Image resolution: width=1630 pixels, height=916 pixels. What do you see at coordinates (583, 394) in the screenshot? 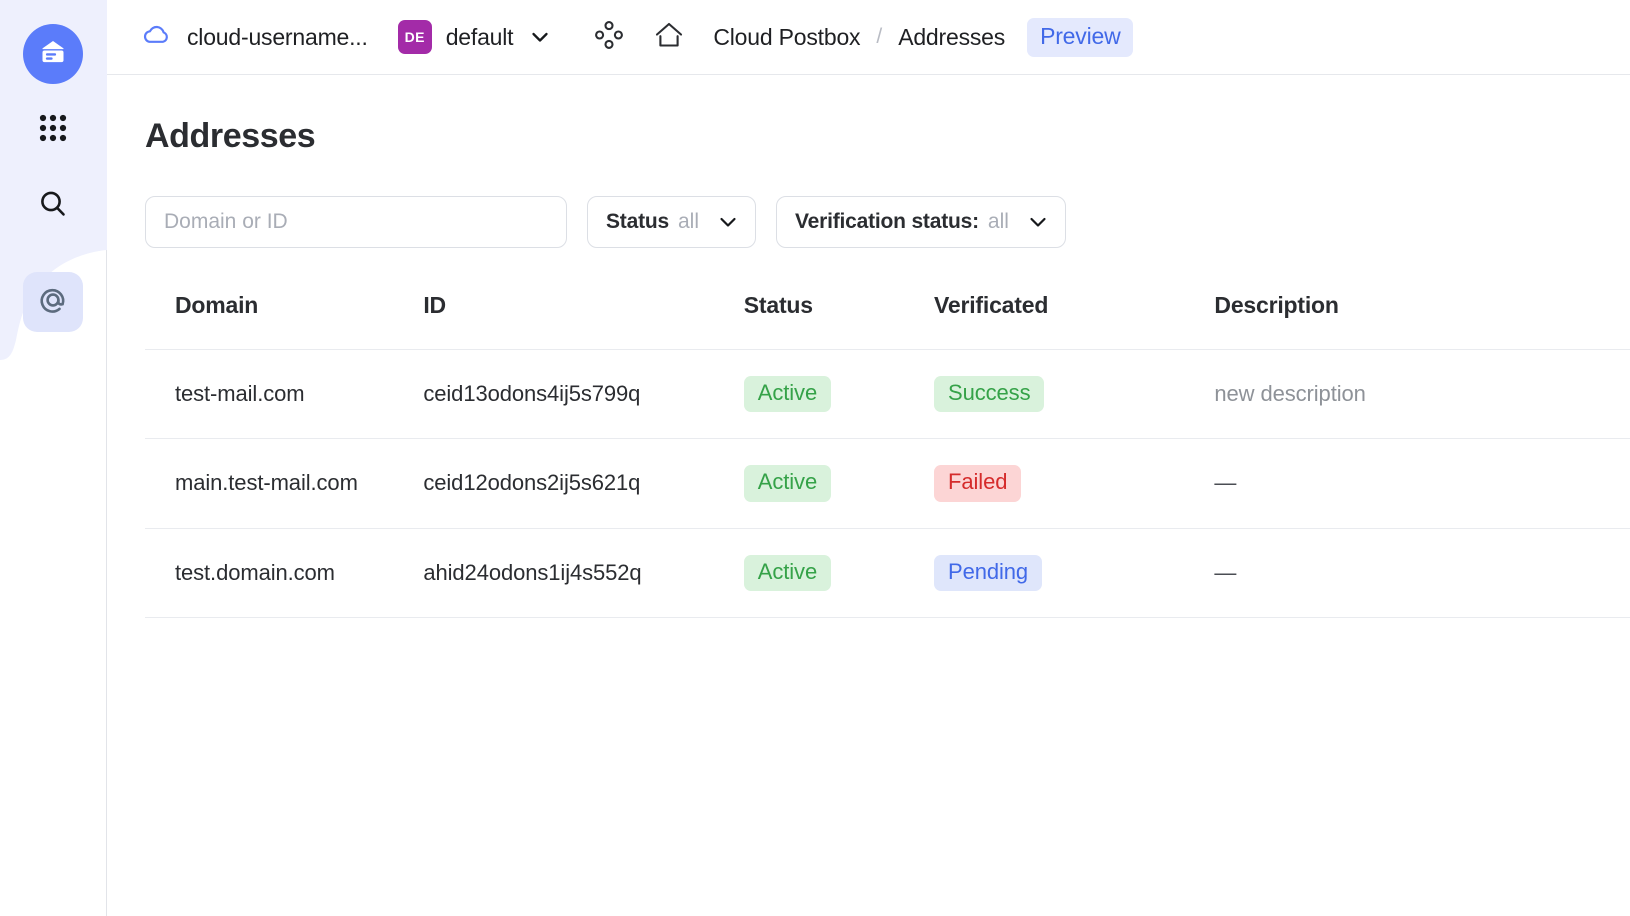
I see `cell-id: ceid13odons4ij5s799q` at bounding box center [583, 394].